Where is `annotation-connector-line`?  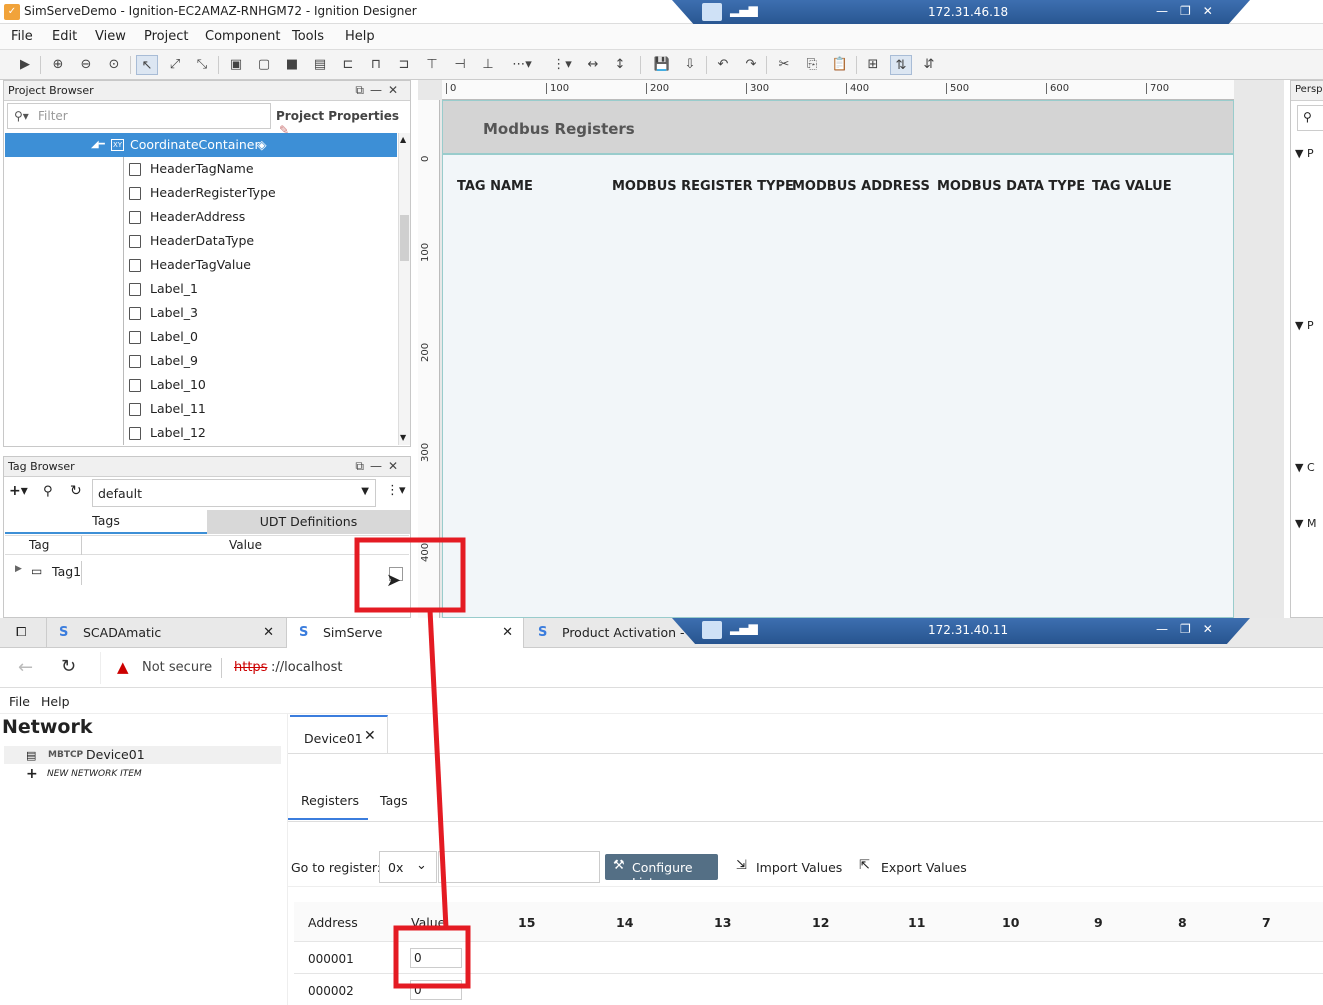
annotation-connector-line is located at coordinates (438, 769).